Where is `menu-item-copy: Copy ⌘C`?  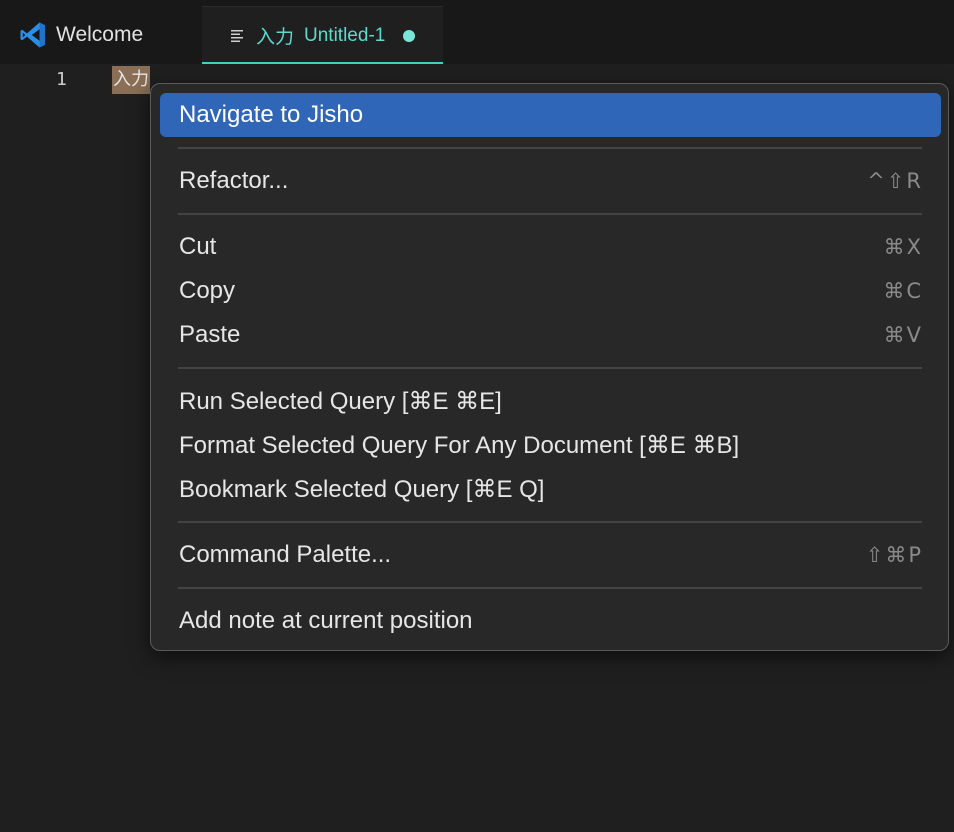 menu-item-copy: Copy ⌘C is located at coordinates (550, 291).